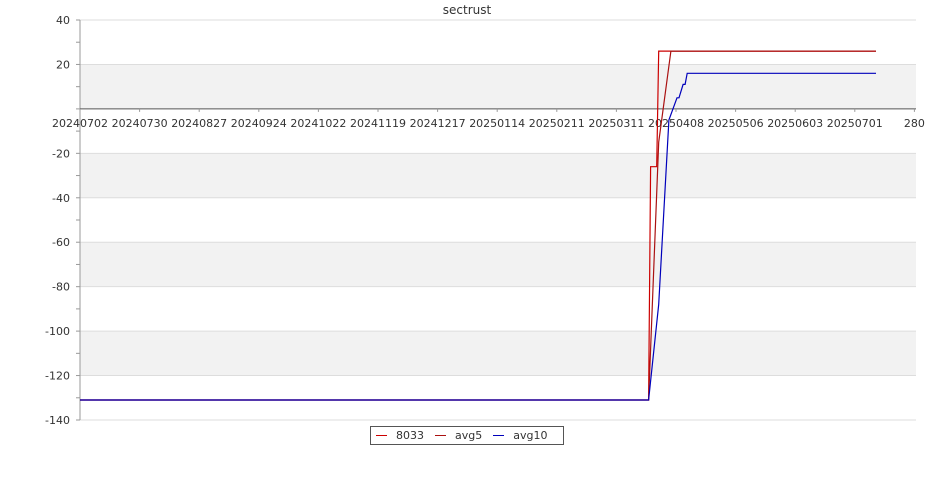 Image resolution: width=935 pixels, height=500 pixels. I want to click on legend-label-8033: 8033, so click(410, 435).